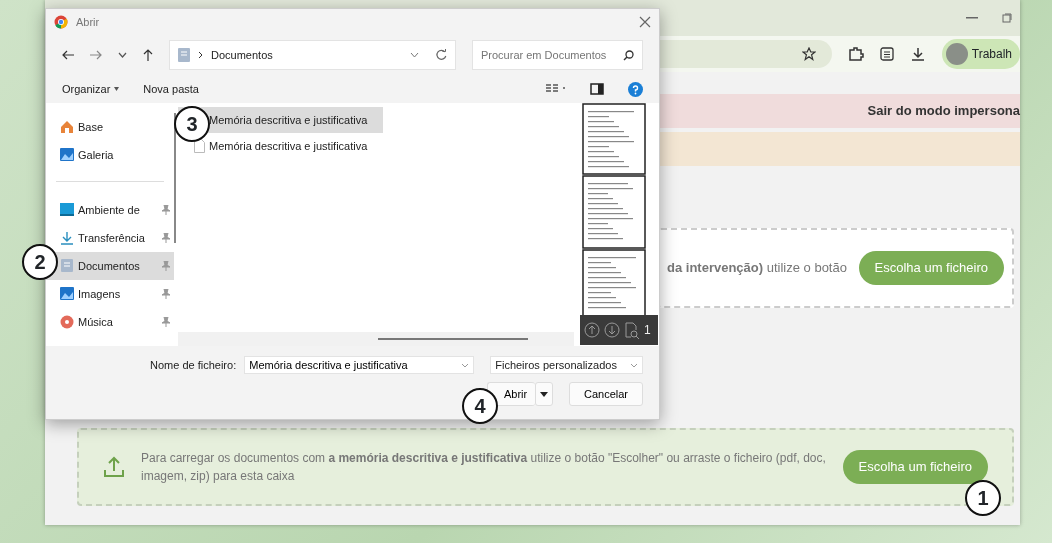 Image resolution: width=1052 pixels, height=543 pixels. Describe the element at coordinates (972, 18) in the screenshot. I see `minimize-icon` at that location.